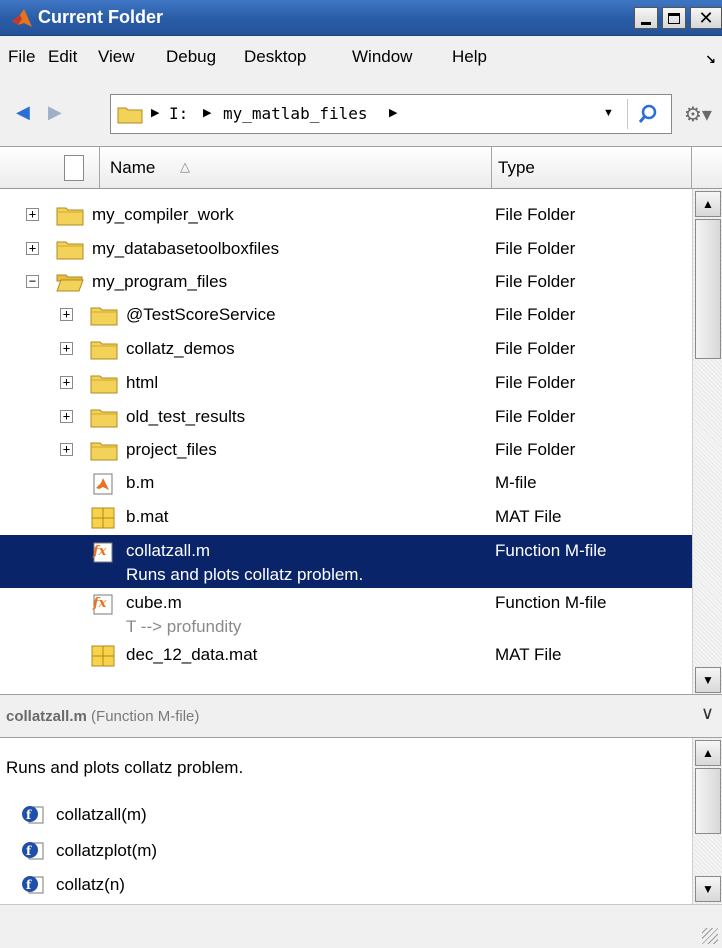 This screenshot has width=722, height=948. What do you see at coordinates (710, 936) in the screenshot?
I see `resize-grip-icon` at bounding box center [710, 936].